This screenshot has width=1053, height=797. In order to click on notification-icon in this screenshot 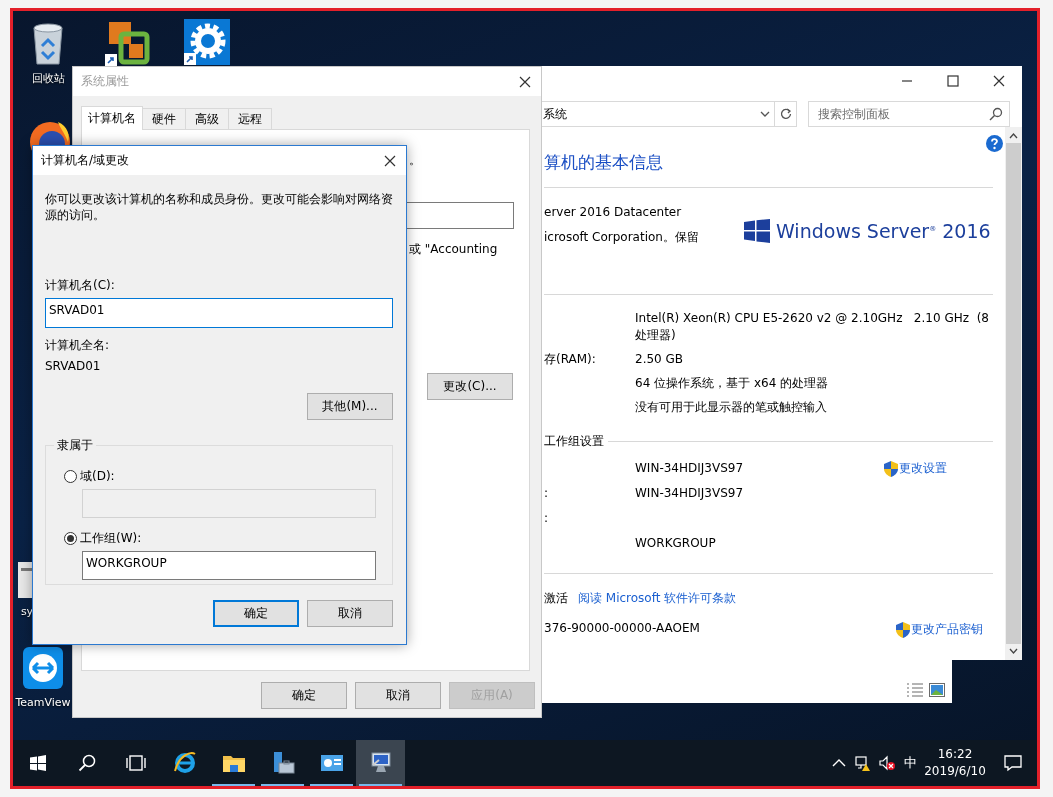, I will do `click(1013, 763)`.